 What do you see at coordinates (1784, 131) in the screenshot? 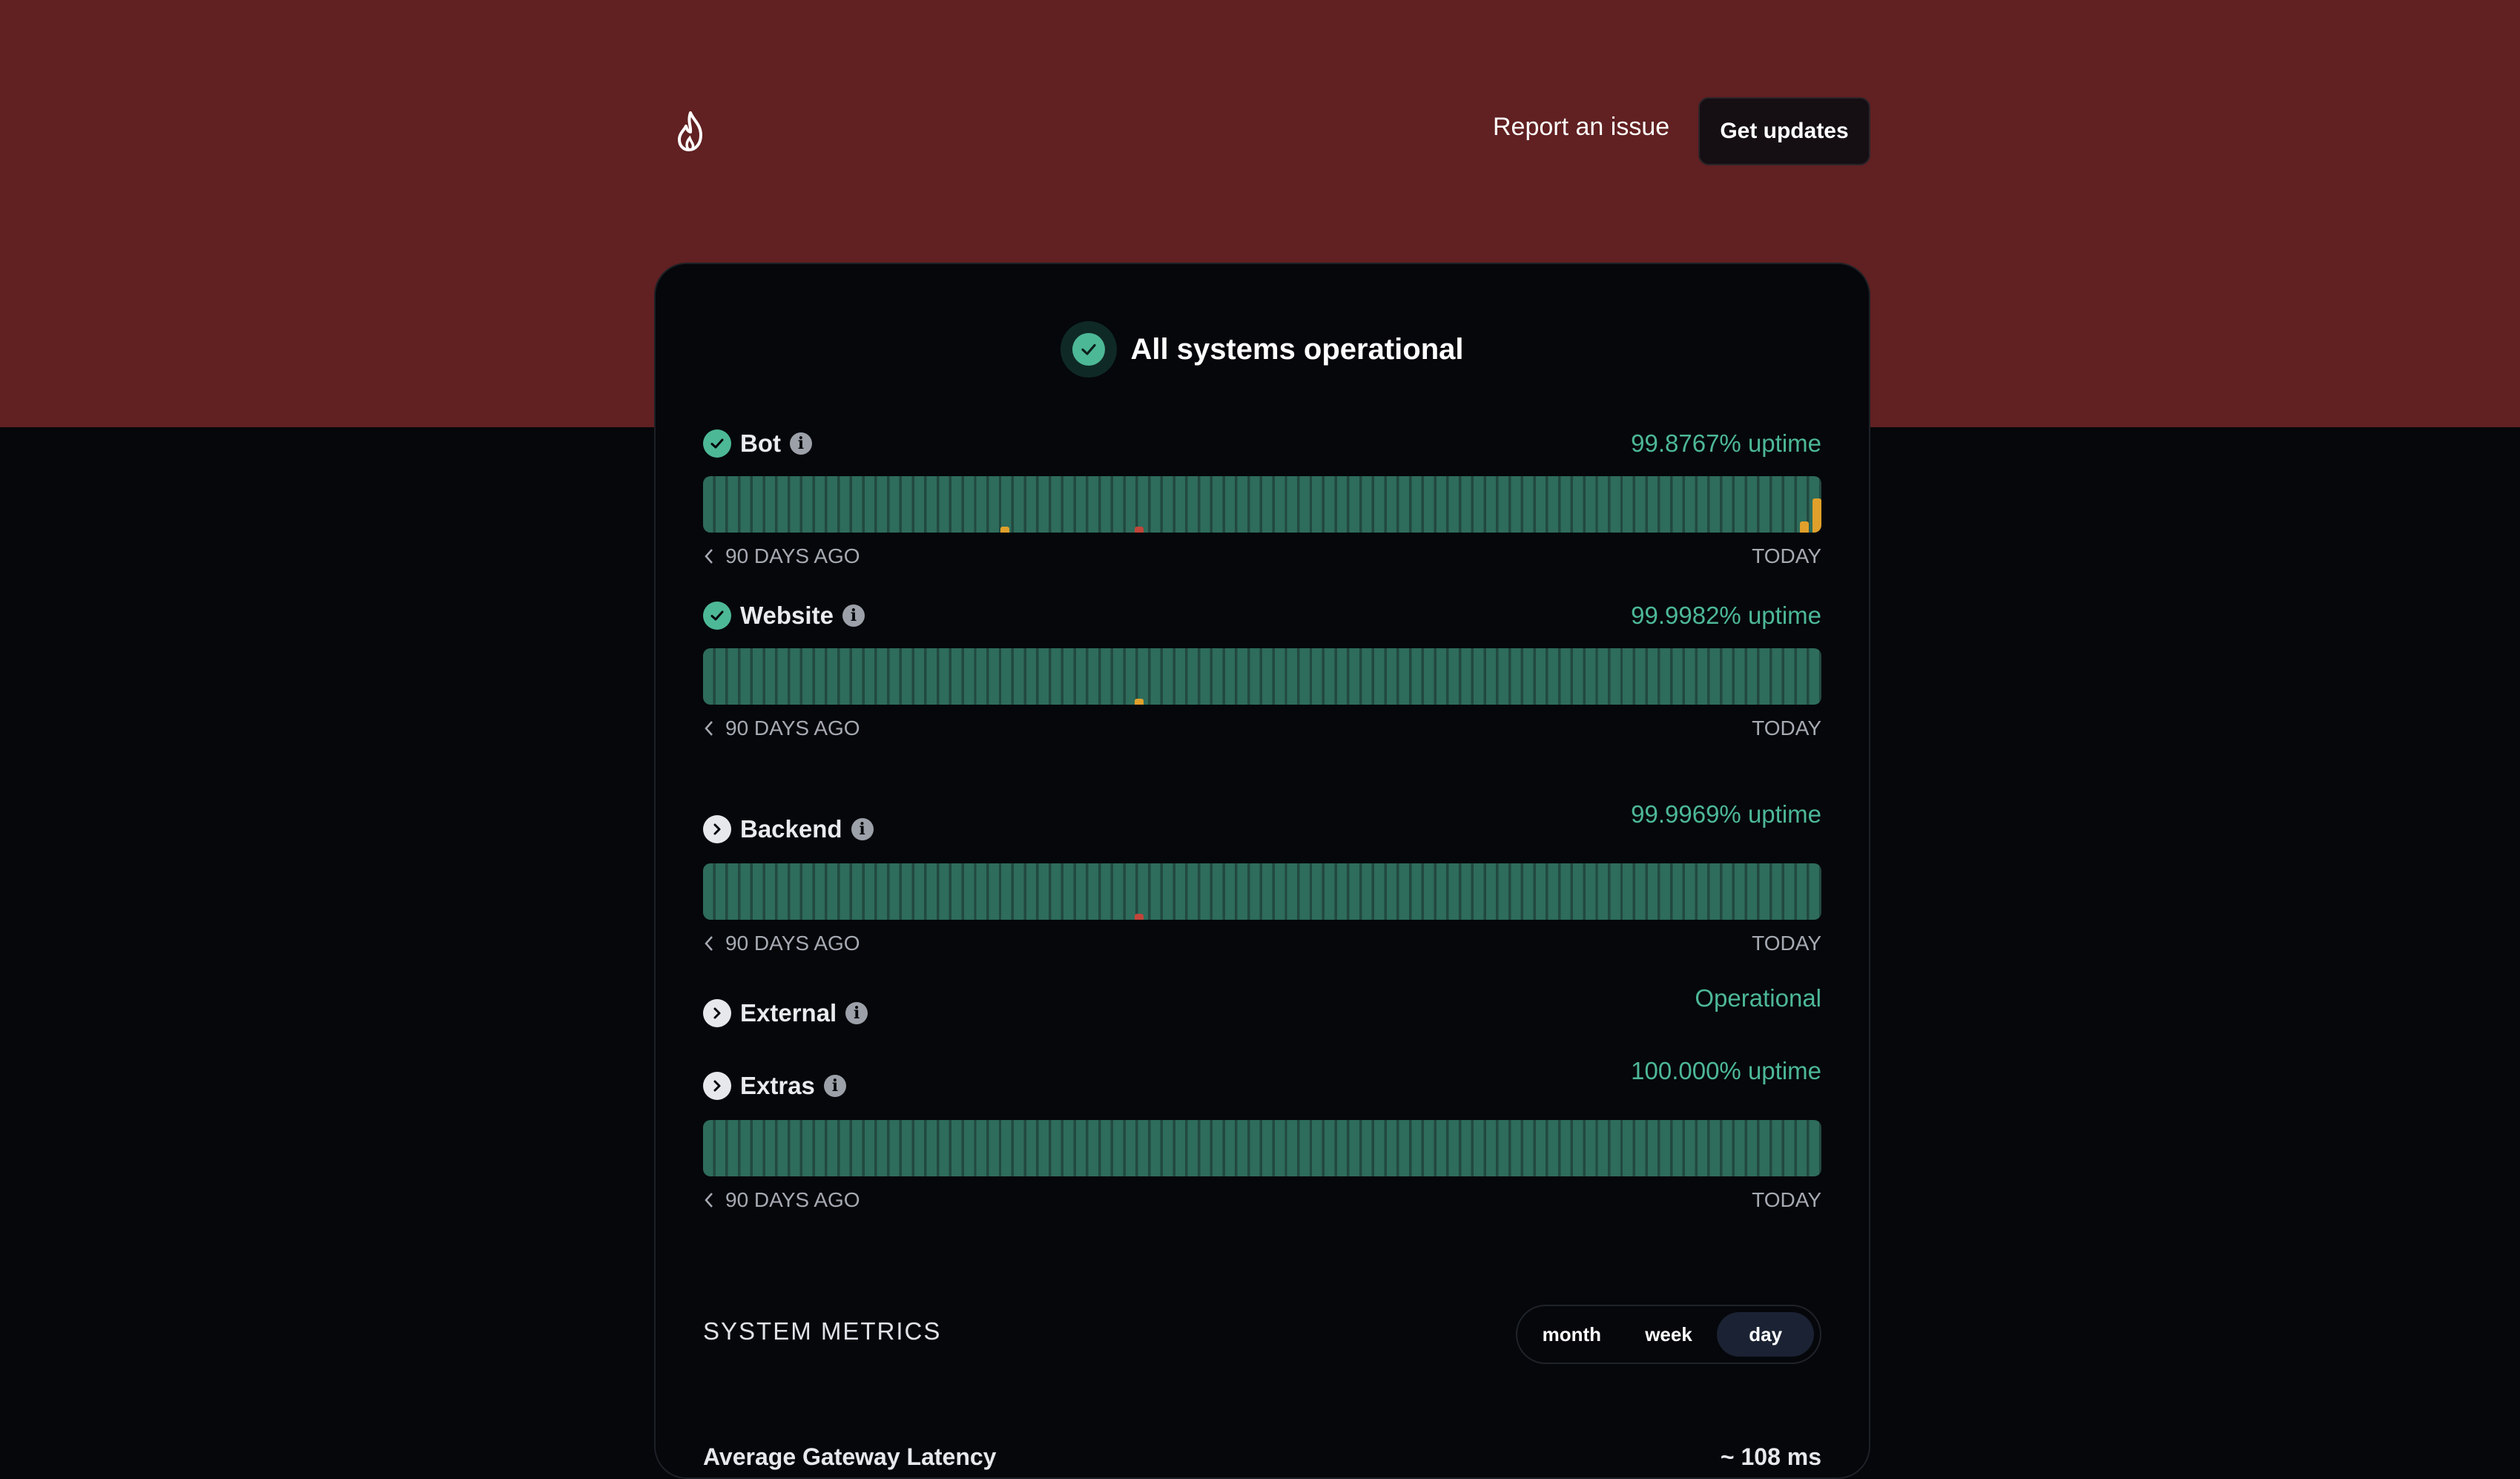
I see `get-updates-button: Get updates` at bounding box center [1784, 131].